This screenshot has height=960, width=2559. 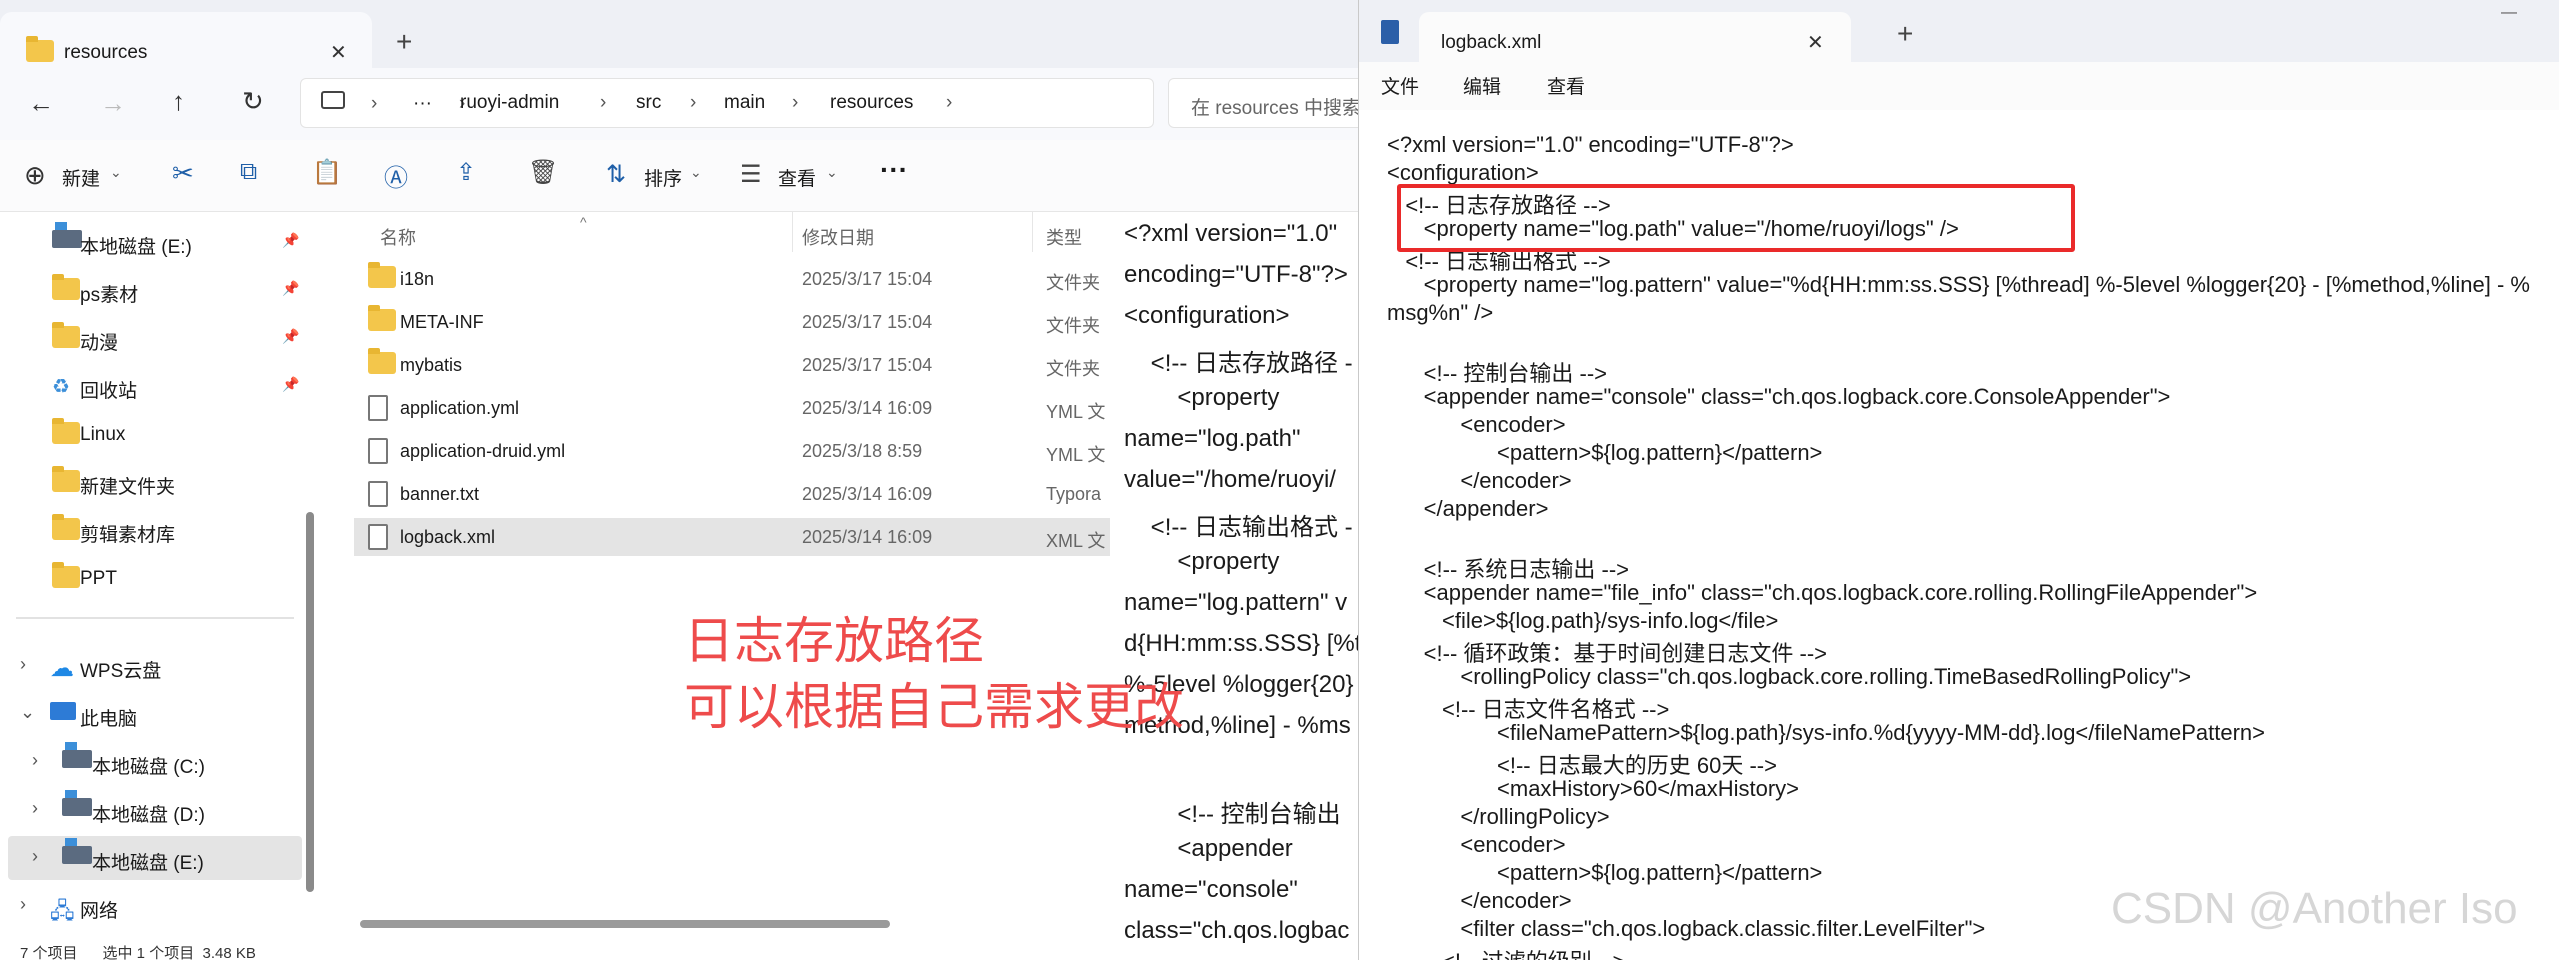 I want to click on file-row: i18n 2025/3/17 15:04 文件夹, so click(x=732, y=279).